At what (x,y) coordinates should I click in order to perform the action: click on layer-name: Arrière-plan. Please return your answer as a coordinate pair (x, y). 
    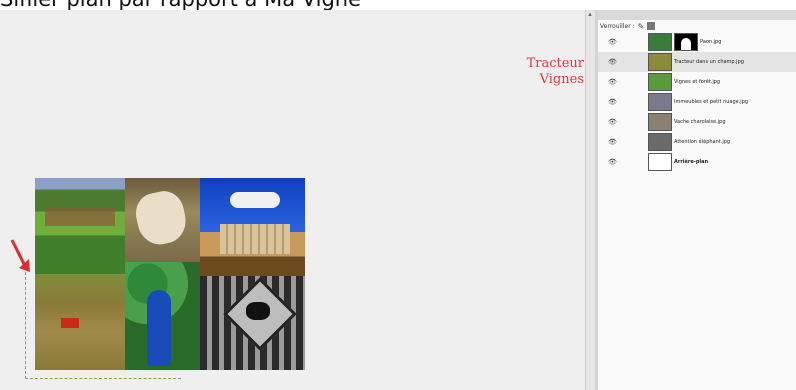
    Looking at the image, I should click on (691, 162).